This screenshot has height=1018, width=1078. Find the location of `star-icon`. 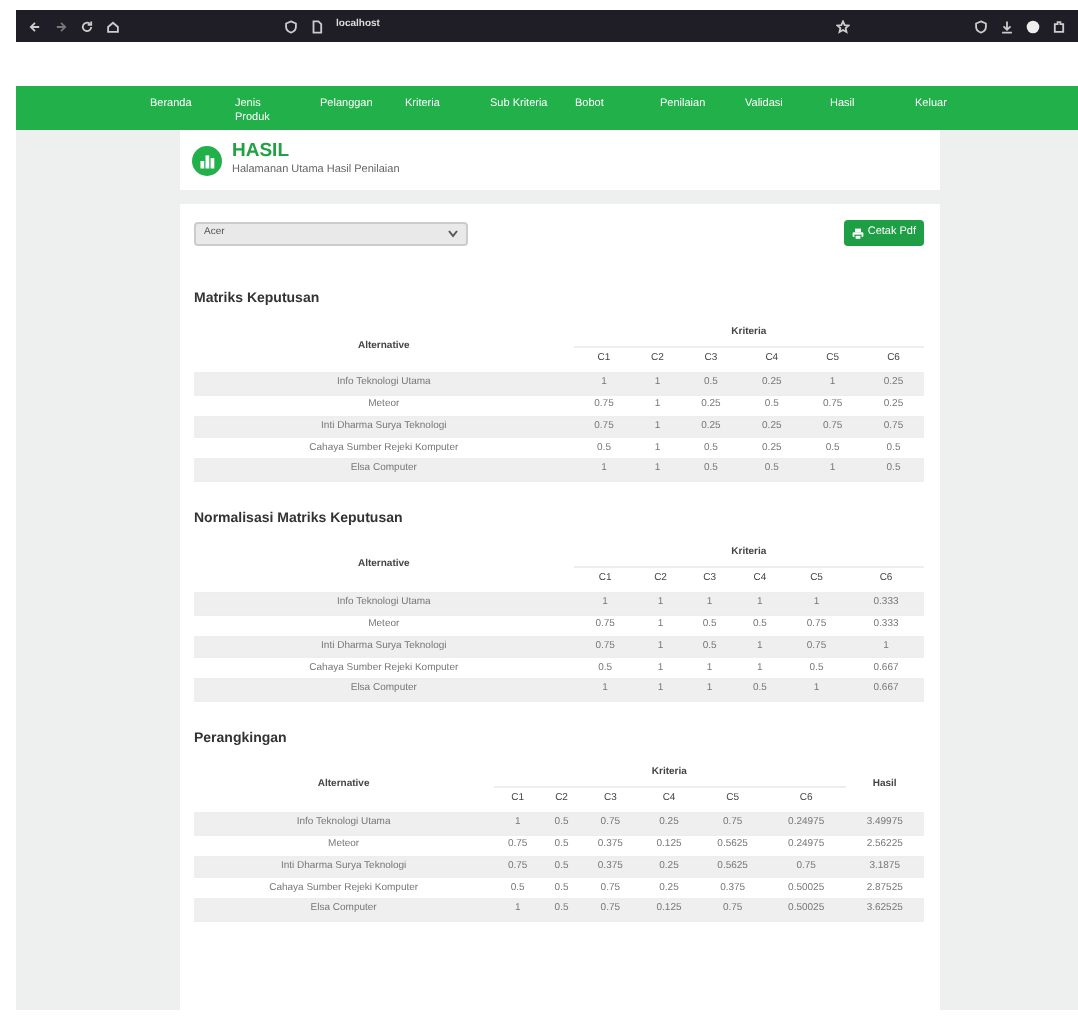

star-icon is located at coordinates (843, 26).